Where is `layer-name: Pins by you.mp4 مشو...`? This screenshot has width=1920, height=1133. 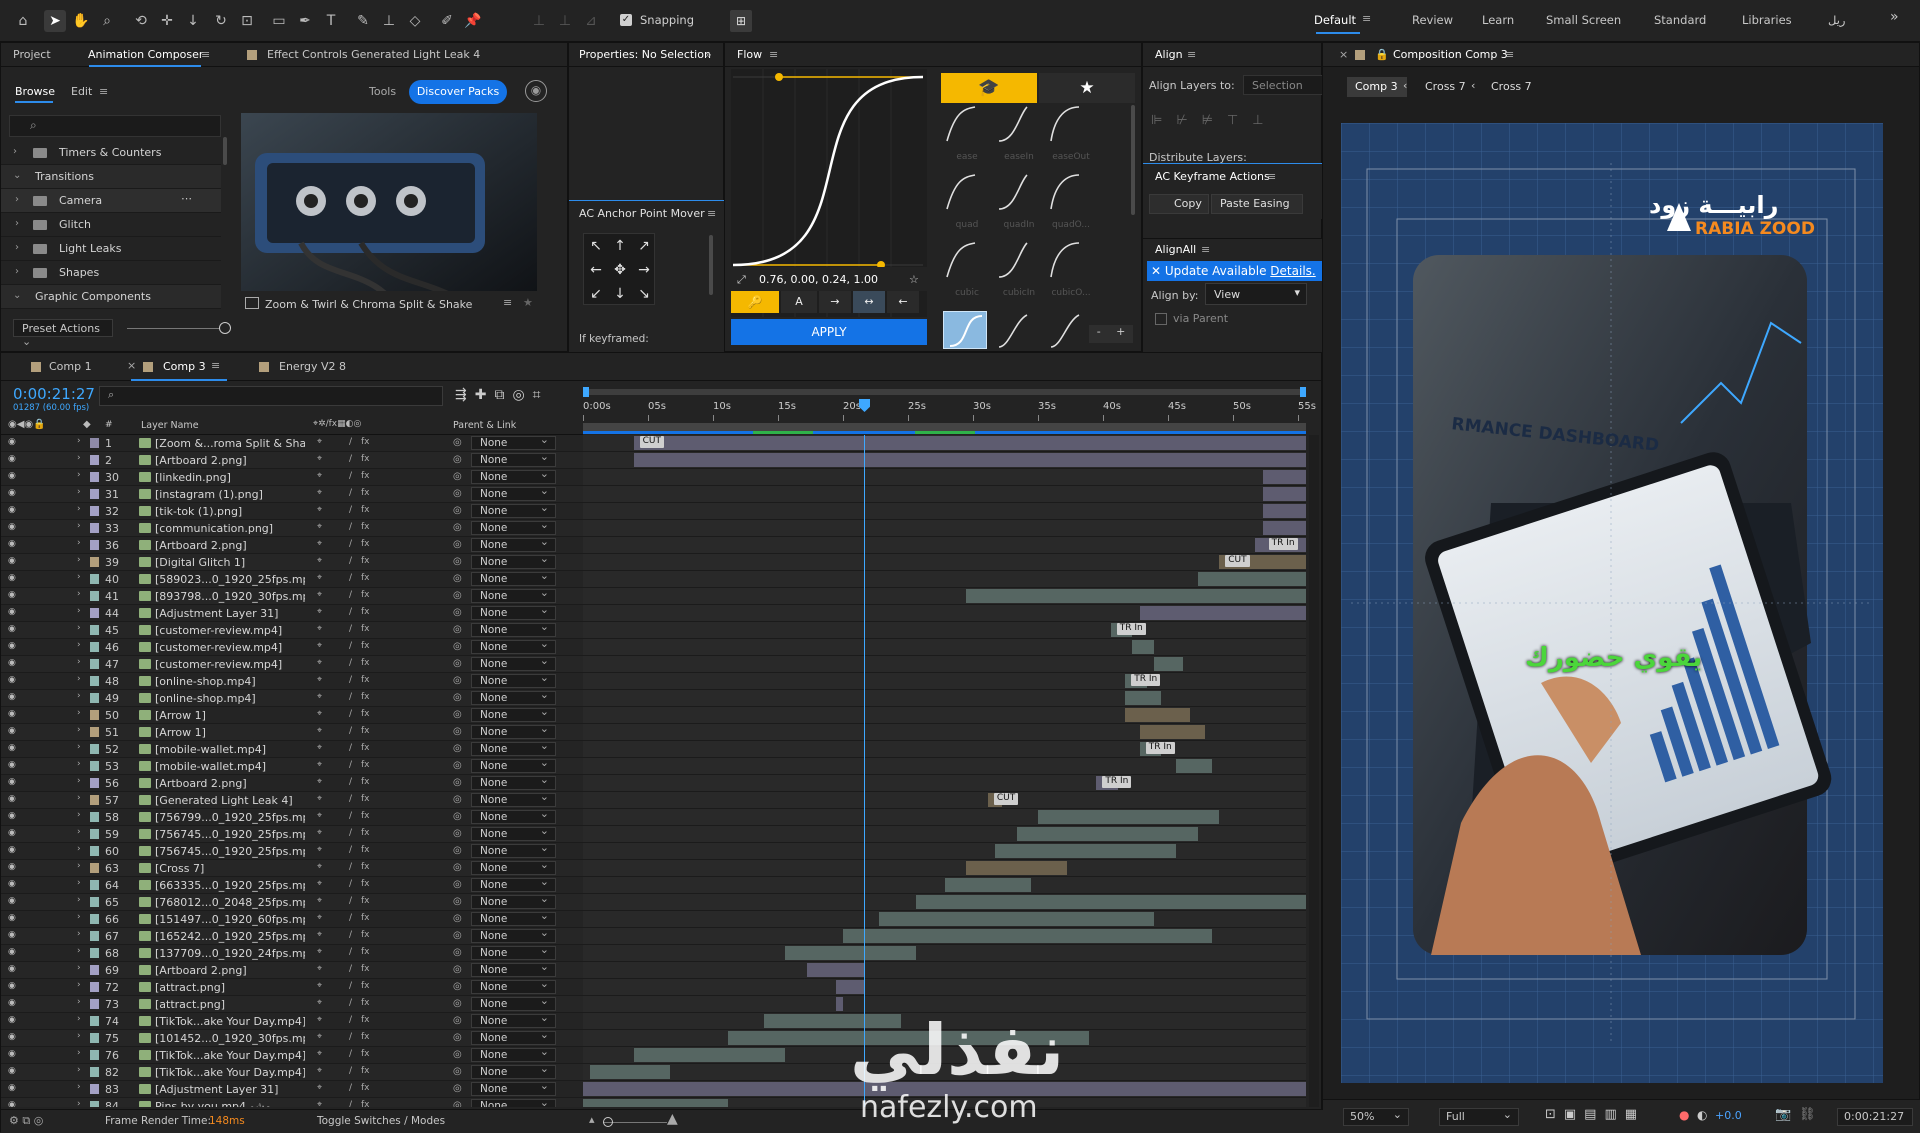
layer-name: Pins by you.mp4 مشو... is located at coordinates (230, 1103).